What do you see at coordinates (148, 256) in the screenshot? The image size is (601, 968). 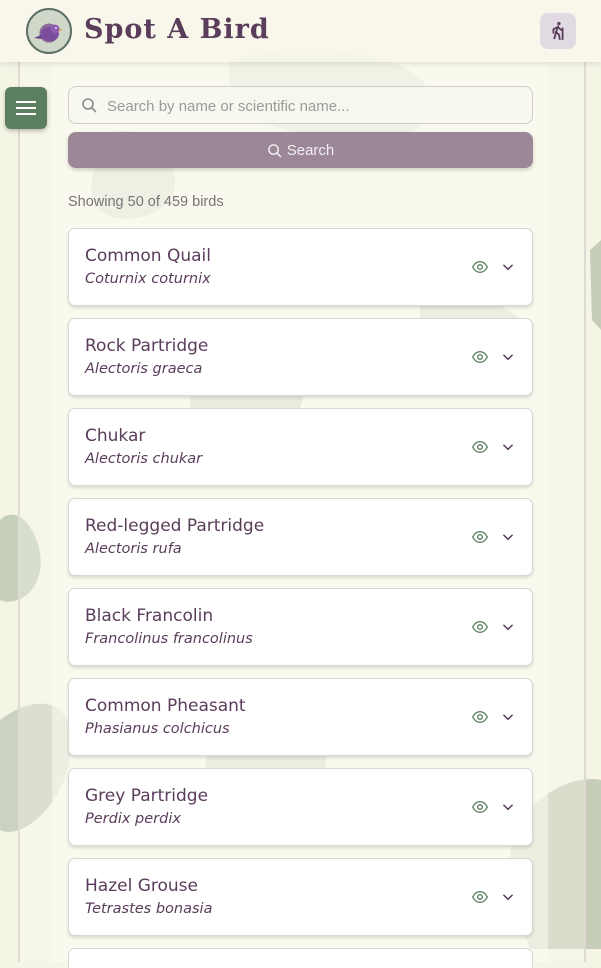 I see `bird-common-name: Common Quail` at bounding box center [148, 256].